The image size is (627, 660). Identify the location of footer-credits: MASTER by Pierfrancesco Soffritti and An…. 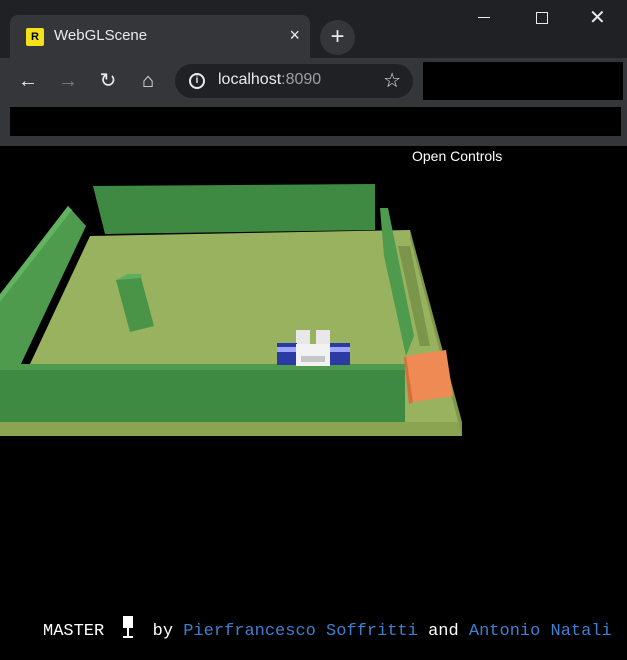
(327, 628).